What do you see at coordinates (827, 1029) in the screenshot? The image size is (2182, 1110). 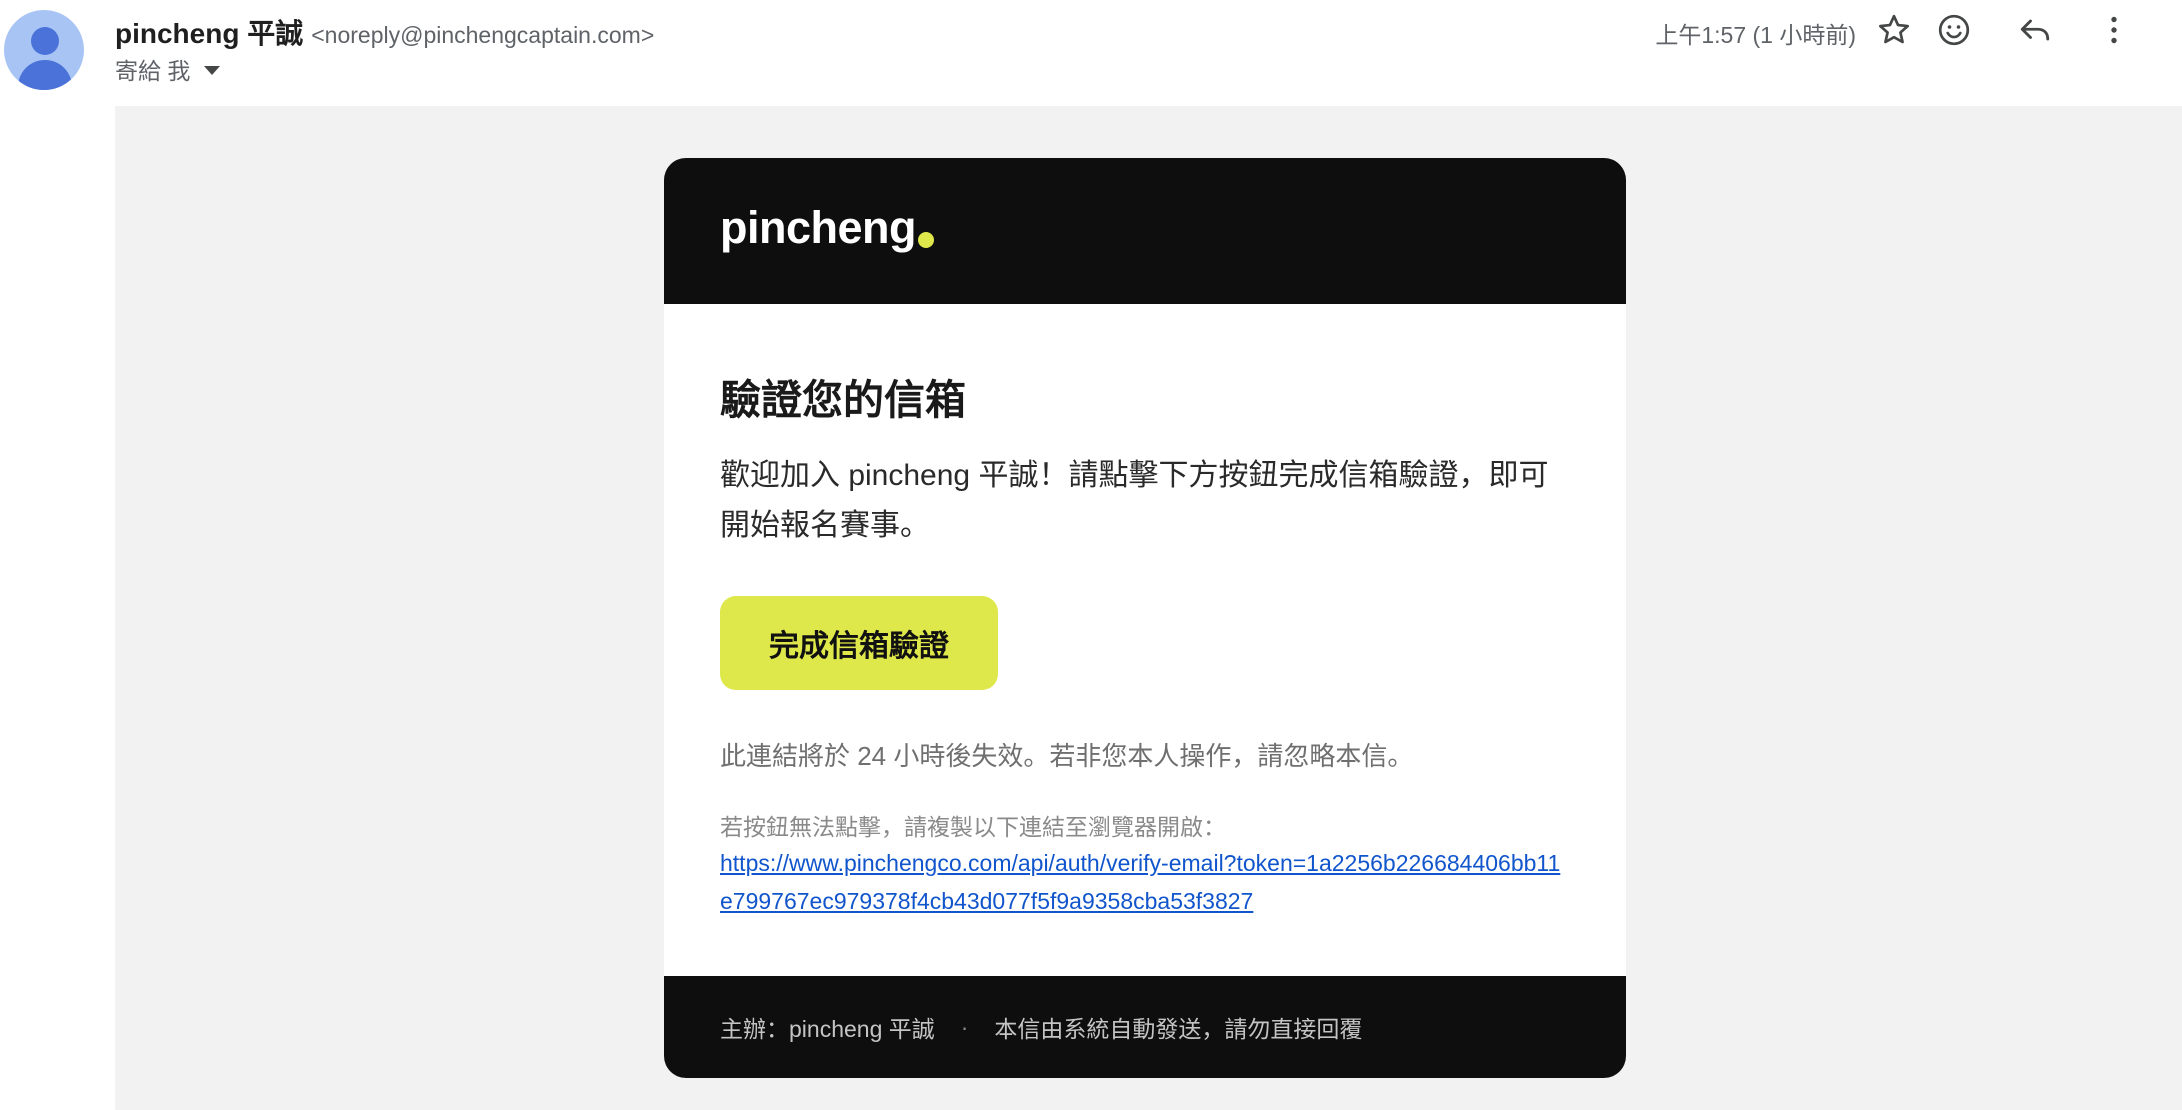 I see `footer-organizer: 主辦：pincheng 平誠` at bounding box center [827, 1029].